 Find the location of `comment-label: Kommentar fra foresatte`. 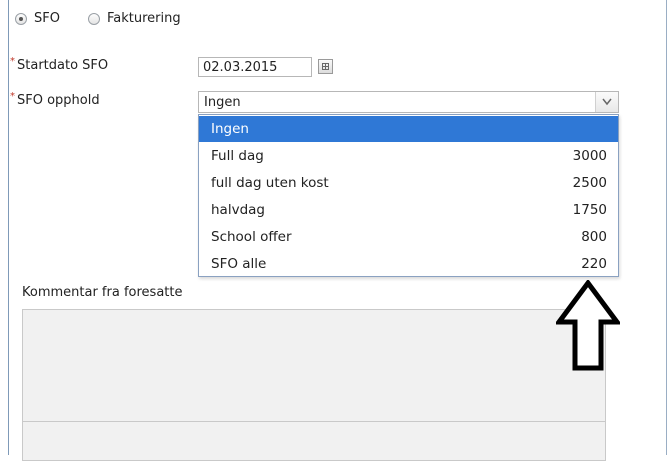

comment-label: Kommentar fra foresatte is located at coordinates (102, 292).